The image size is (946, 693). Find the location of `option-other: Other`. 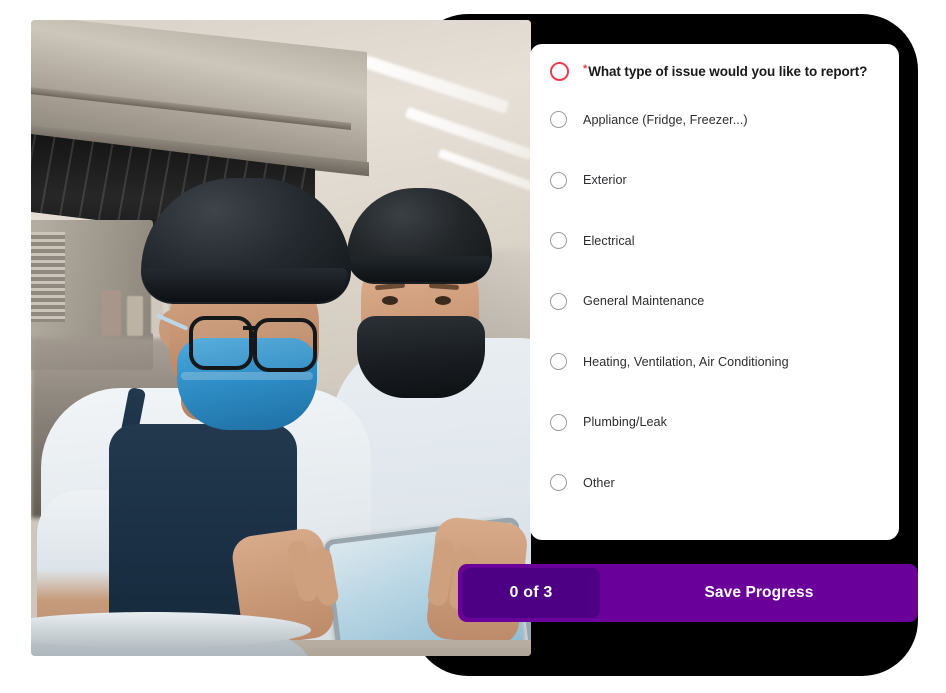

option-other: Other is located at coordinates (713, 482).